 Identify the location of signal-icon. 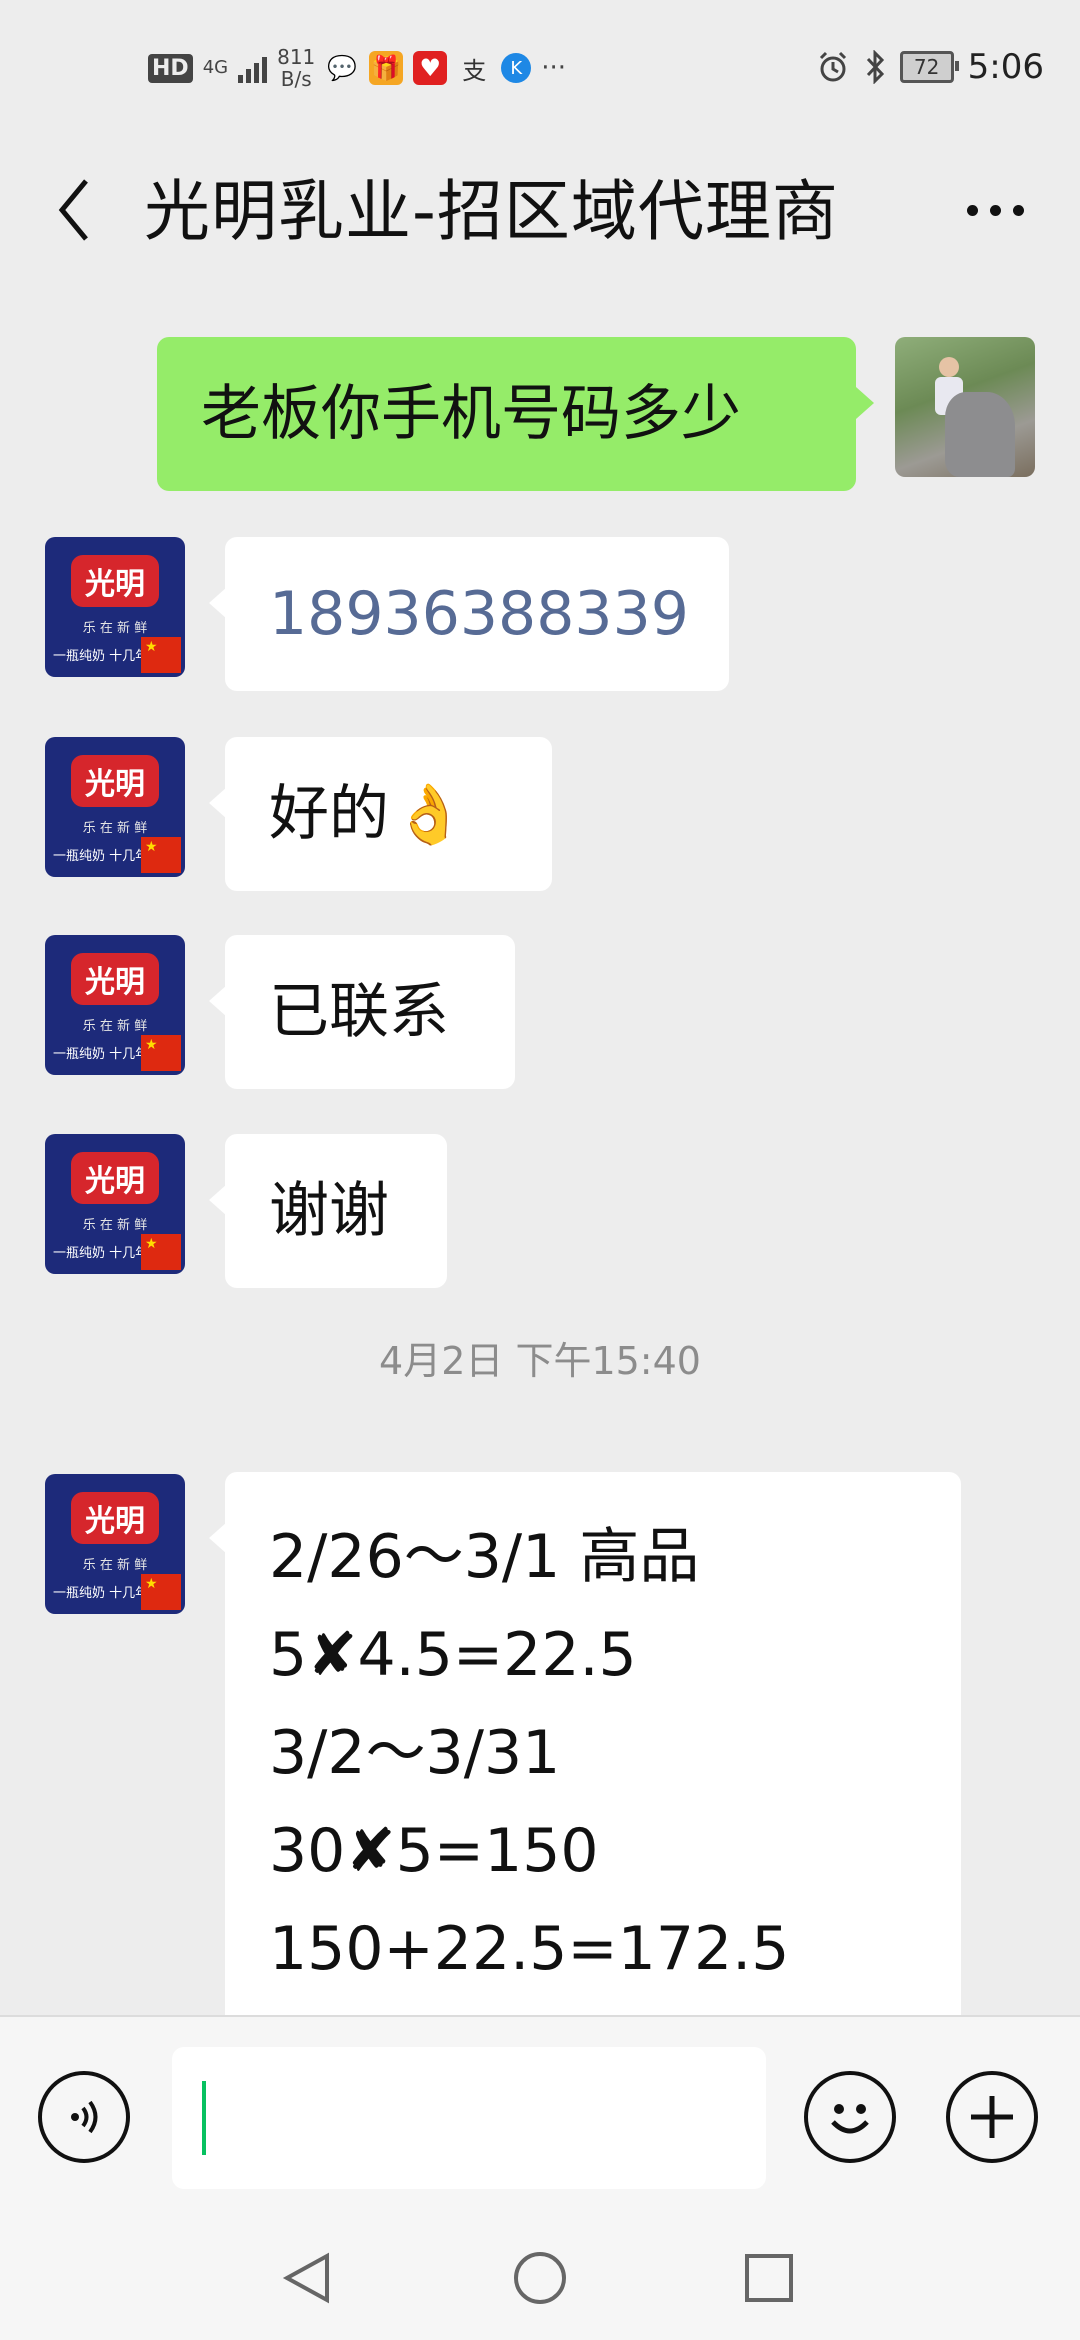
(253, 68).